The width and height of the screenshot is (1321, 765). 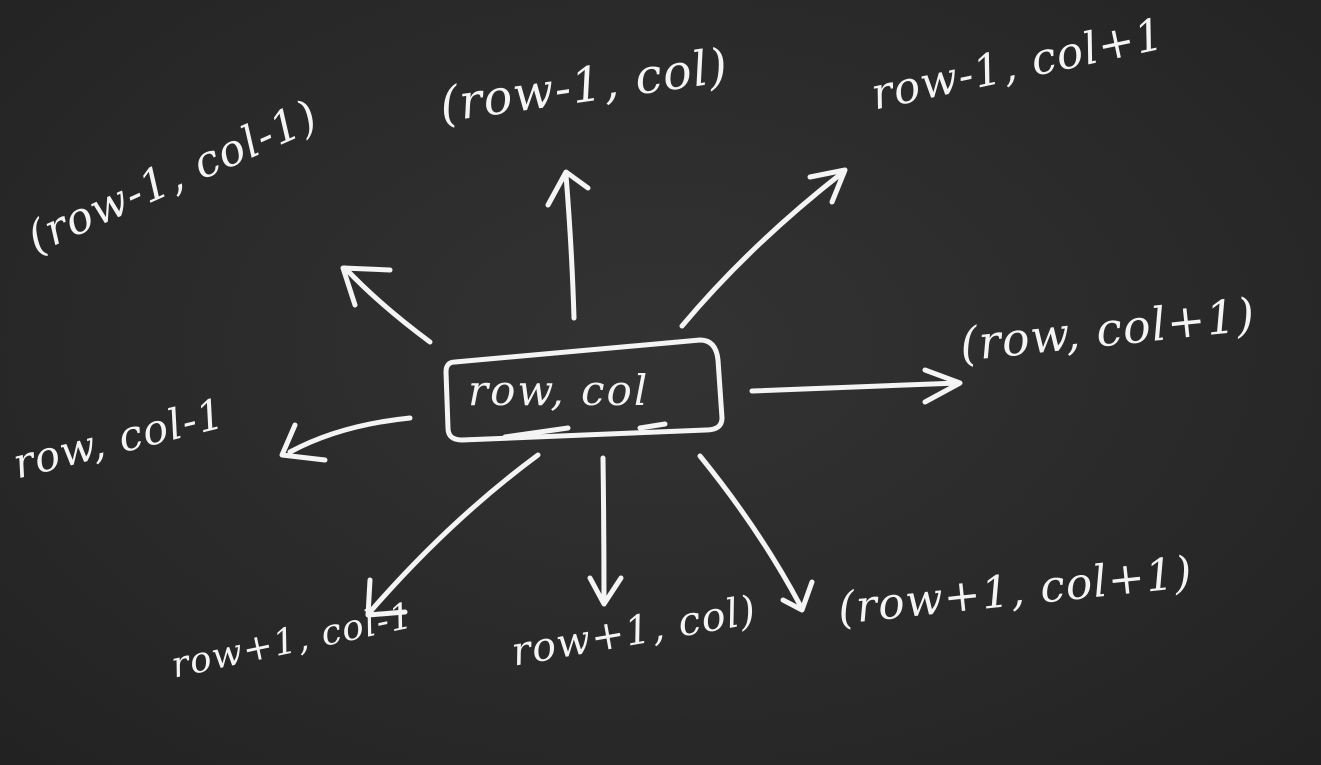 What do you see at coordinates (603, 530) in the screenshot?
I see `arrow-down` at bounding box center [603, 530].